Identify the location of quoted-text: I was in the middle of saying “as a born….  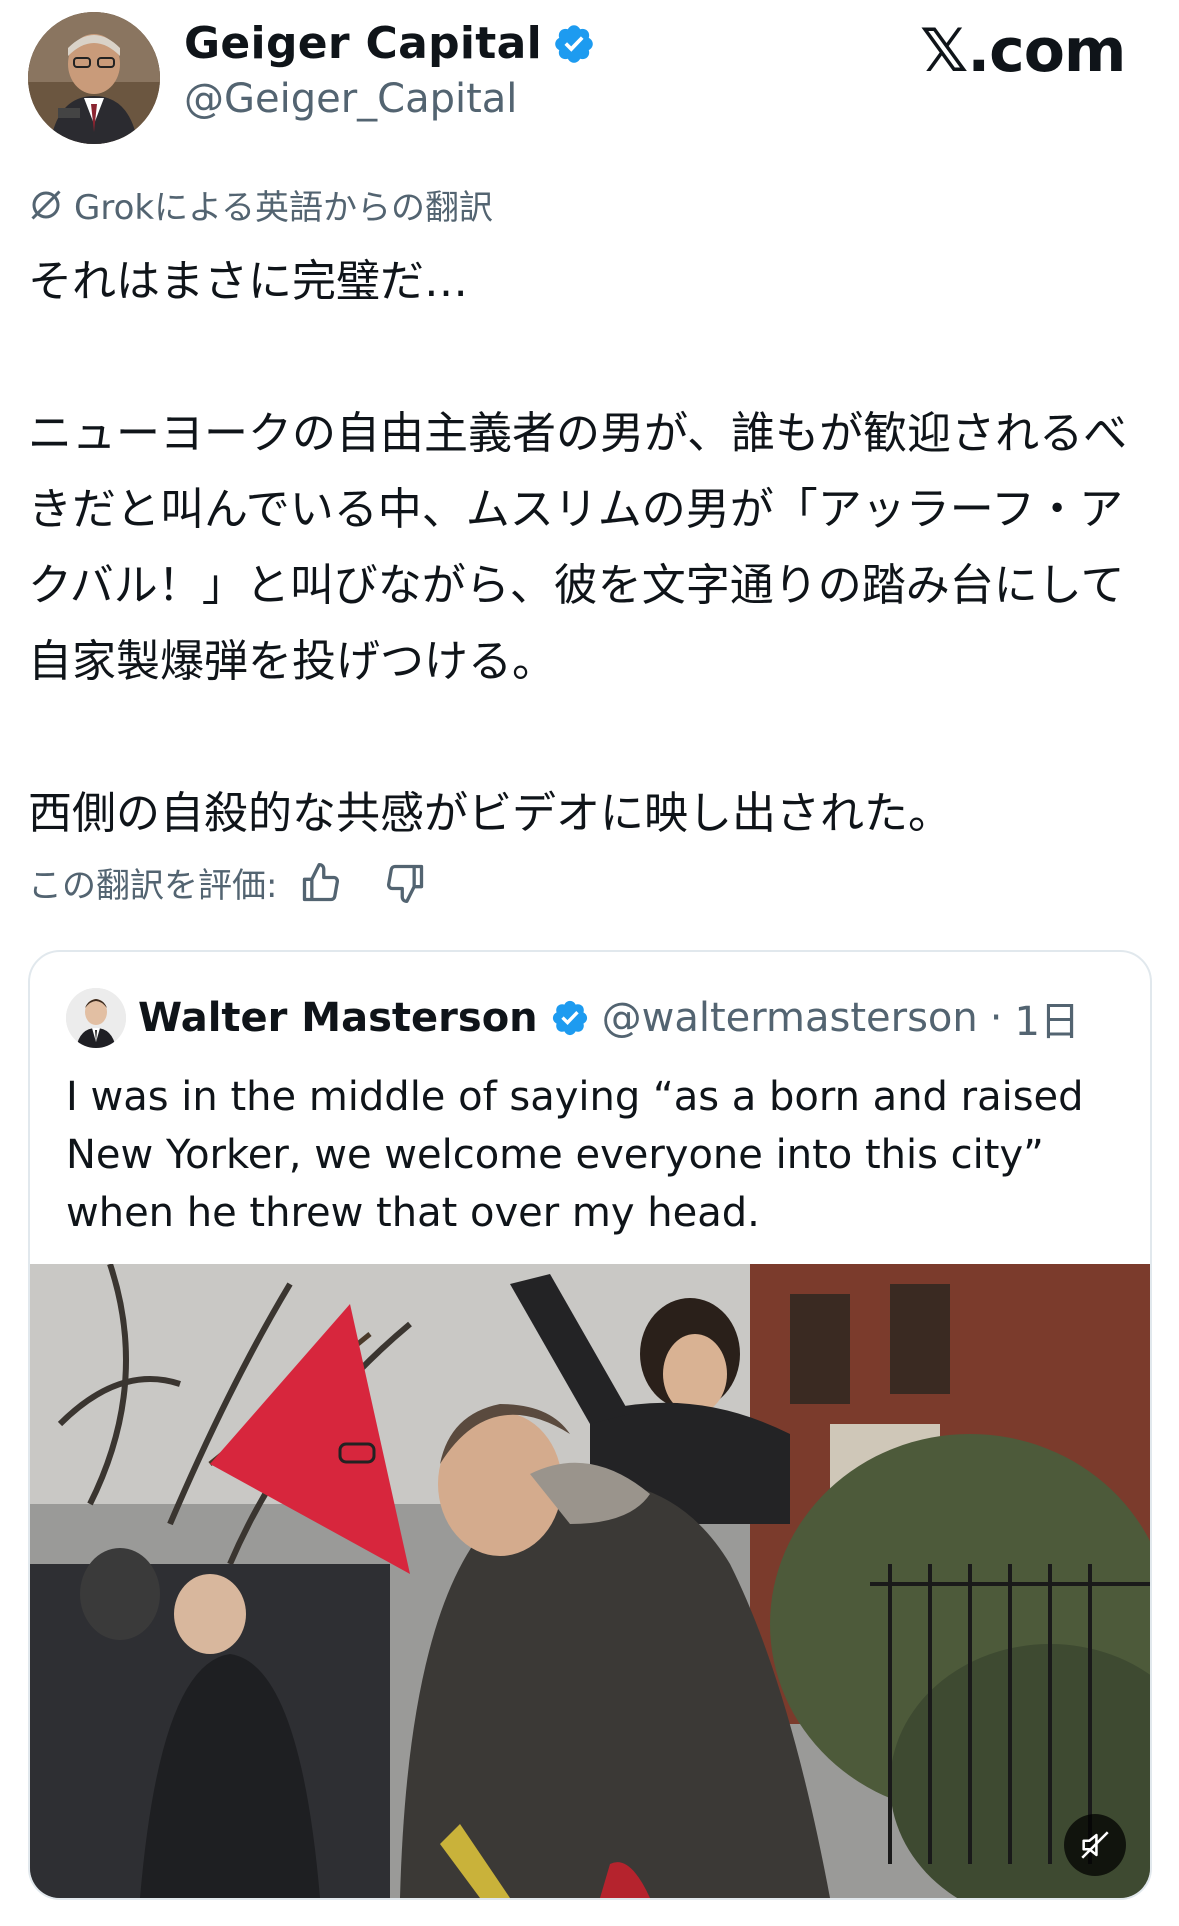
(575, 1155).